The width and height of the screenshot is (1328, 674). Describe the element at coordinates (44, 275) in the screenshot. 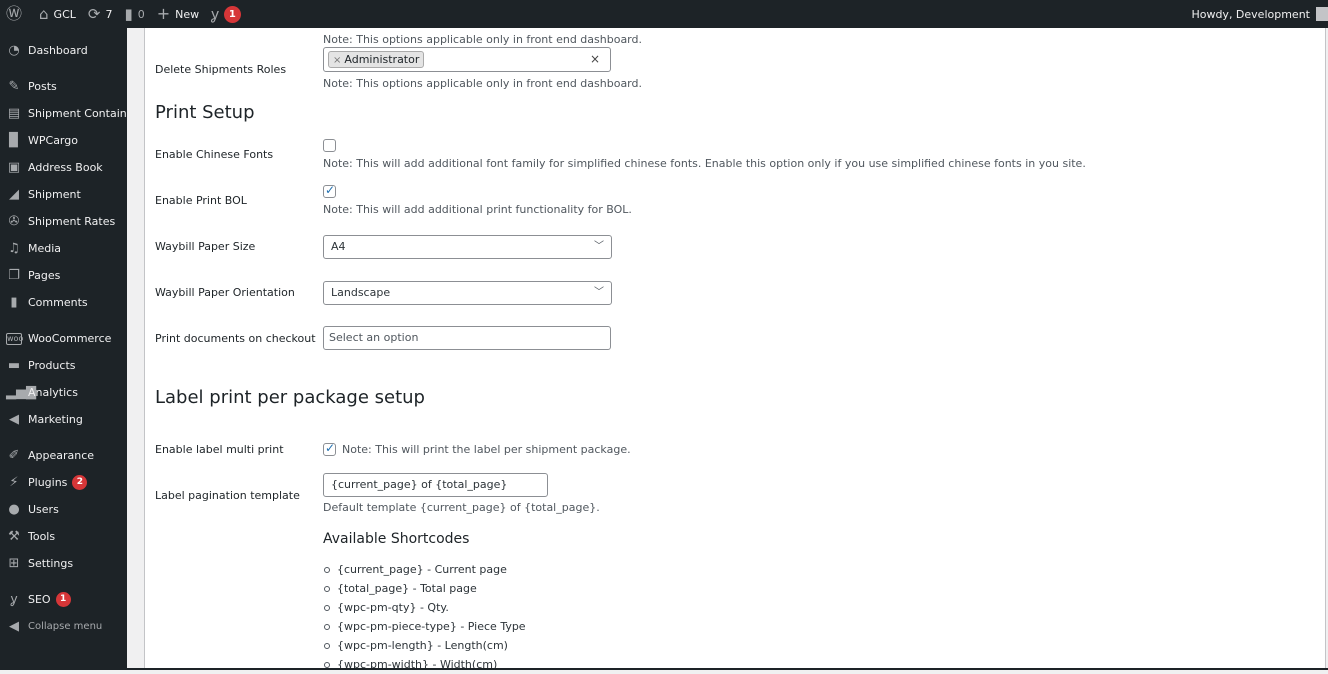

I see `sidebar-item-label: Pages` at that location.